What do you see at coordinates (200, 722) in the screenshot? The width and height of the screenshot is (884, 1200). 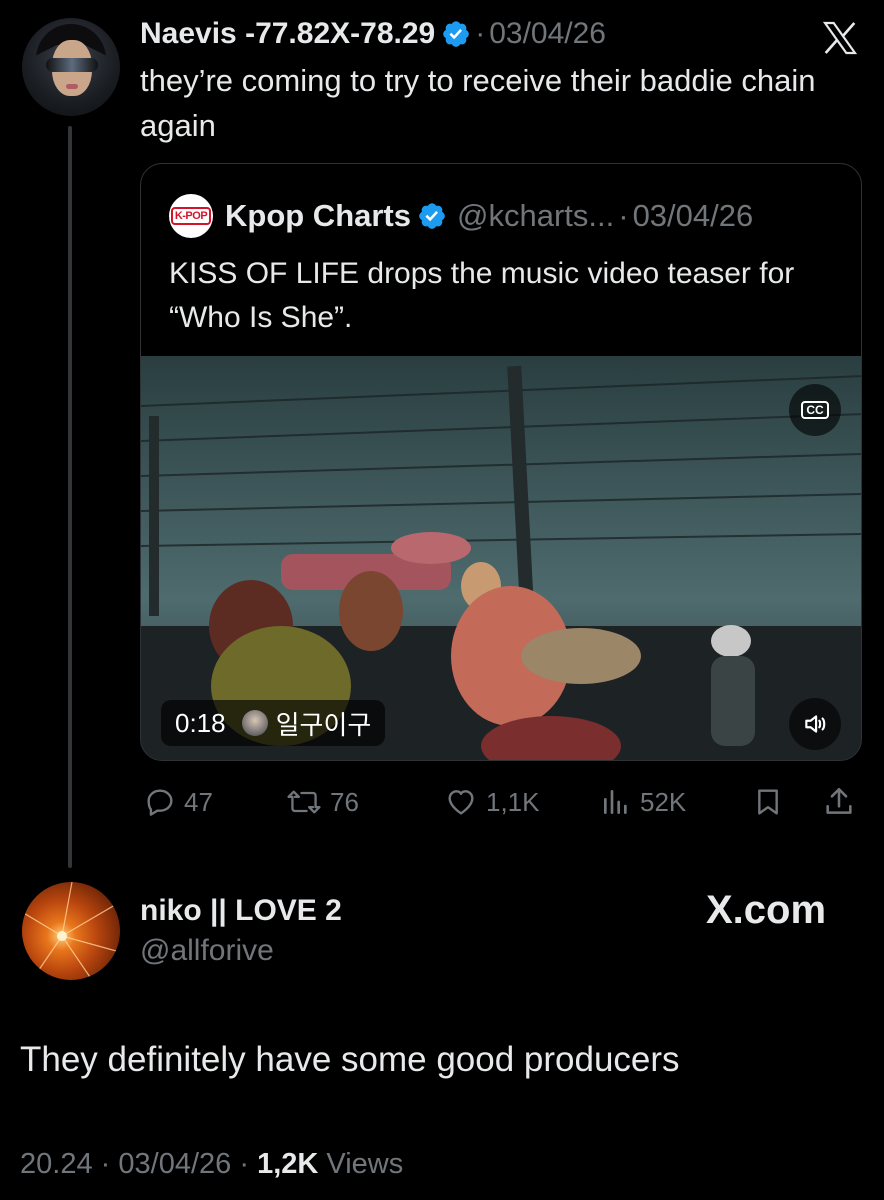 I see `video-duration: 0:18` at bounding box center [200, 722].